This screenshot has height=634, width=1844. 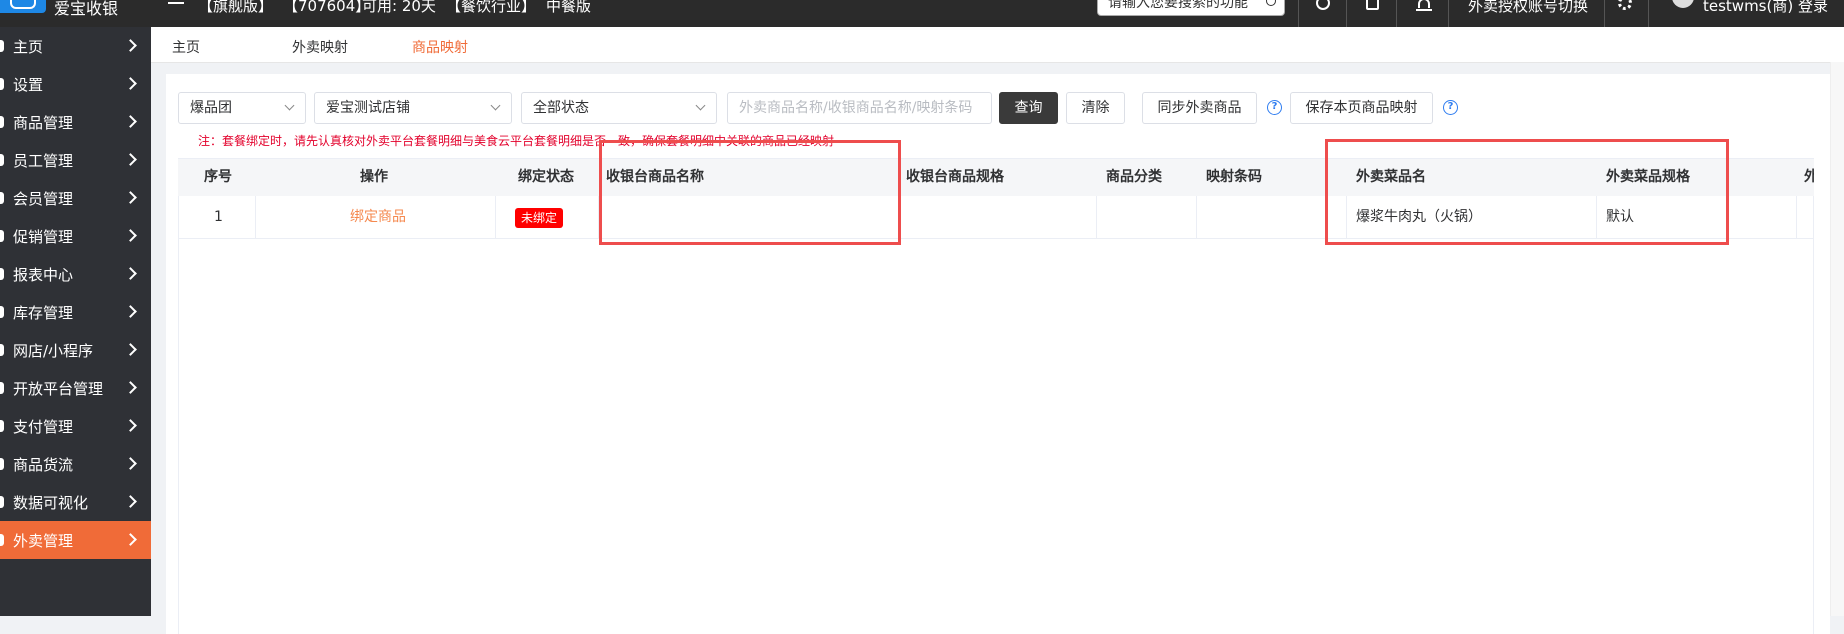 I want to click on column-divider, so click(x=178, y=217).